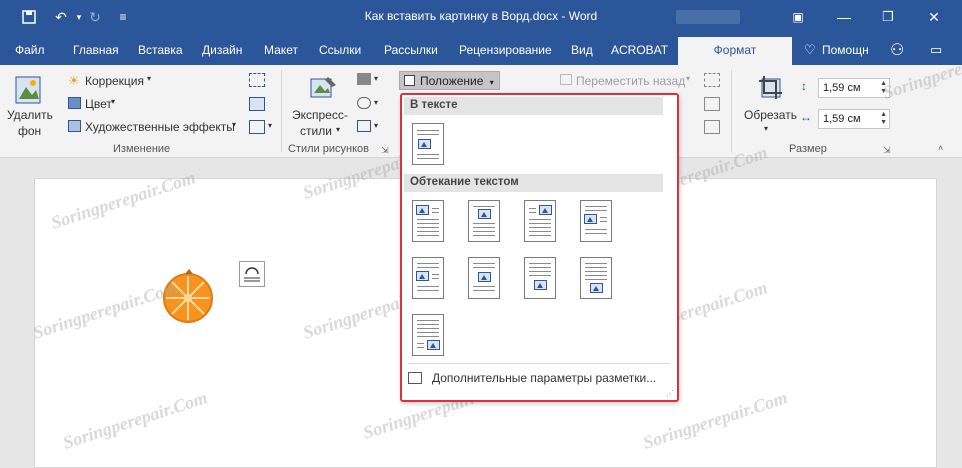 The width and height of the screenshot is (962, 468). I want to click on change-picture-icon, so click(257, 104).